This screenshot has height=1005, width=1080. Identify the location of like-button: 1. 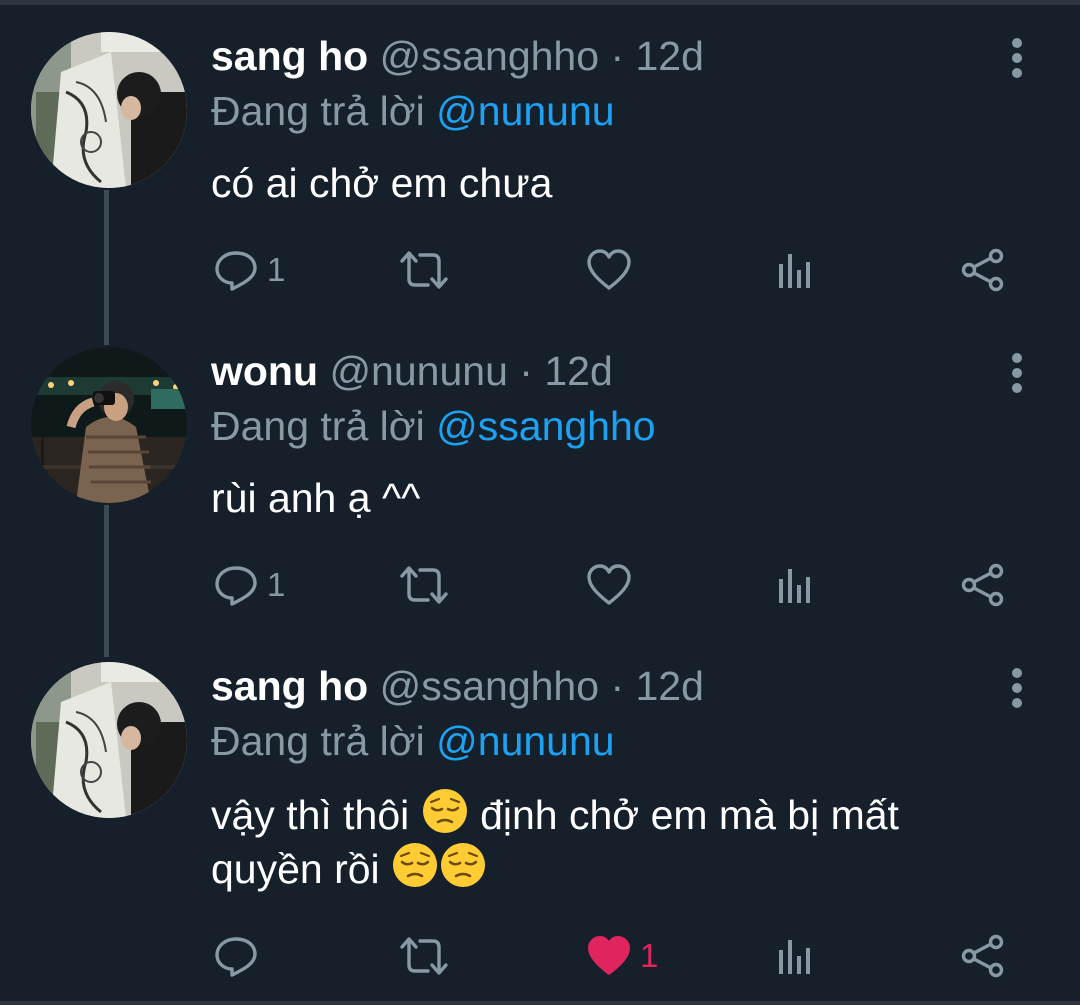
(622, 956).